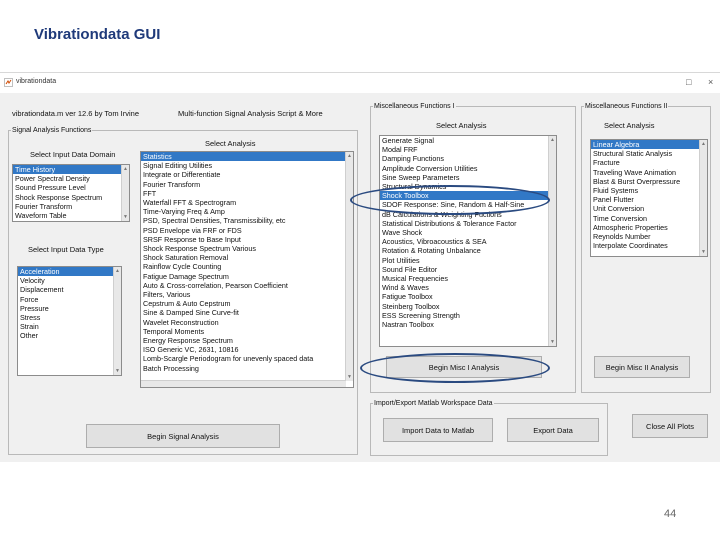 The height and width of the screenshot is (540, 720). I want to click on list-item: Shock Response Spectrum, so click(71, 197).